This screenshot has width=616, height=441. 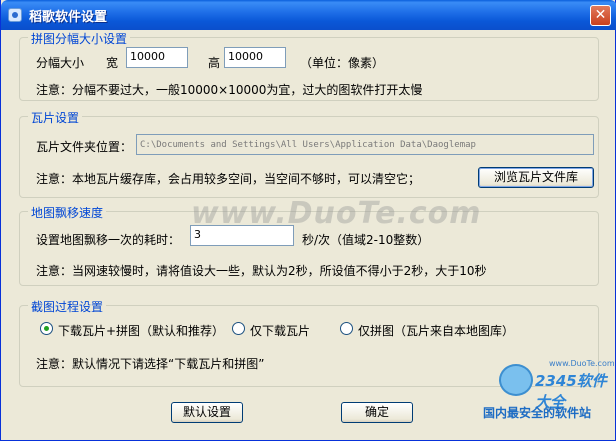 What do you see at coordinates (228, 179) in the screenshot?
I see `tile-note: 注意：本地瓦片缓存库，会占用较多空间，当空间不够时，可以清空它；` at bounding box center [228, 179].